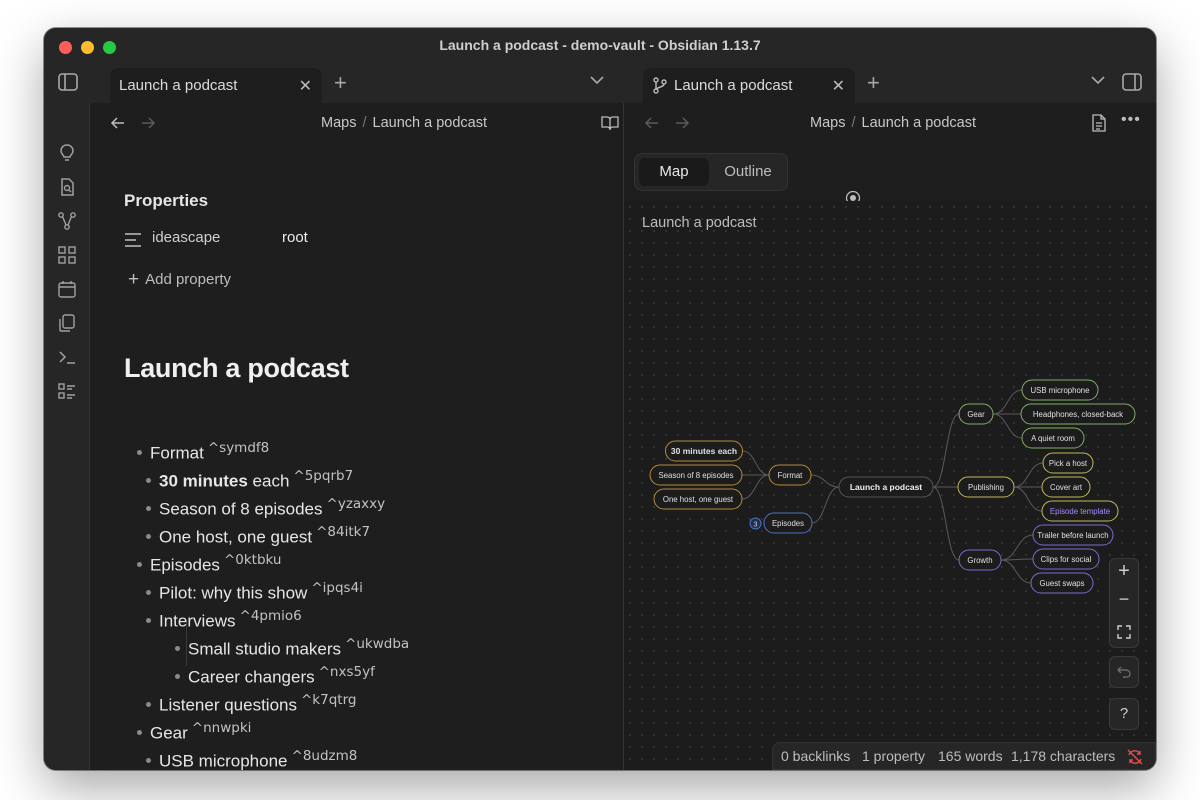 This screenshot has height=800, width=1200. What do you see at coordinates (67, 153) in the screenshot?
I see `lightbulb-icon` at bounding box center [67, 153].